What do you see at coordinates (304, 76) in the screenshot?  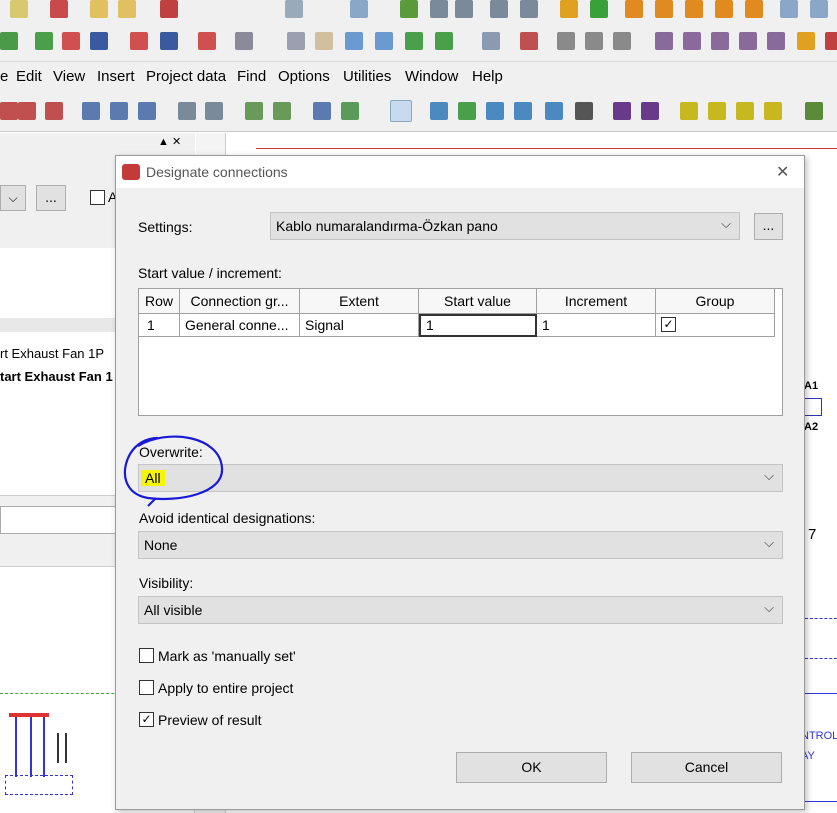 I see `menu-options: Options` at bounding box center [304, 76].